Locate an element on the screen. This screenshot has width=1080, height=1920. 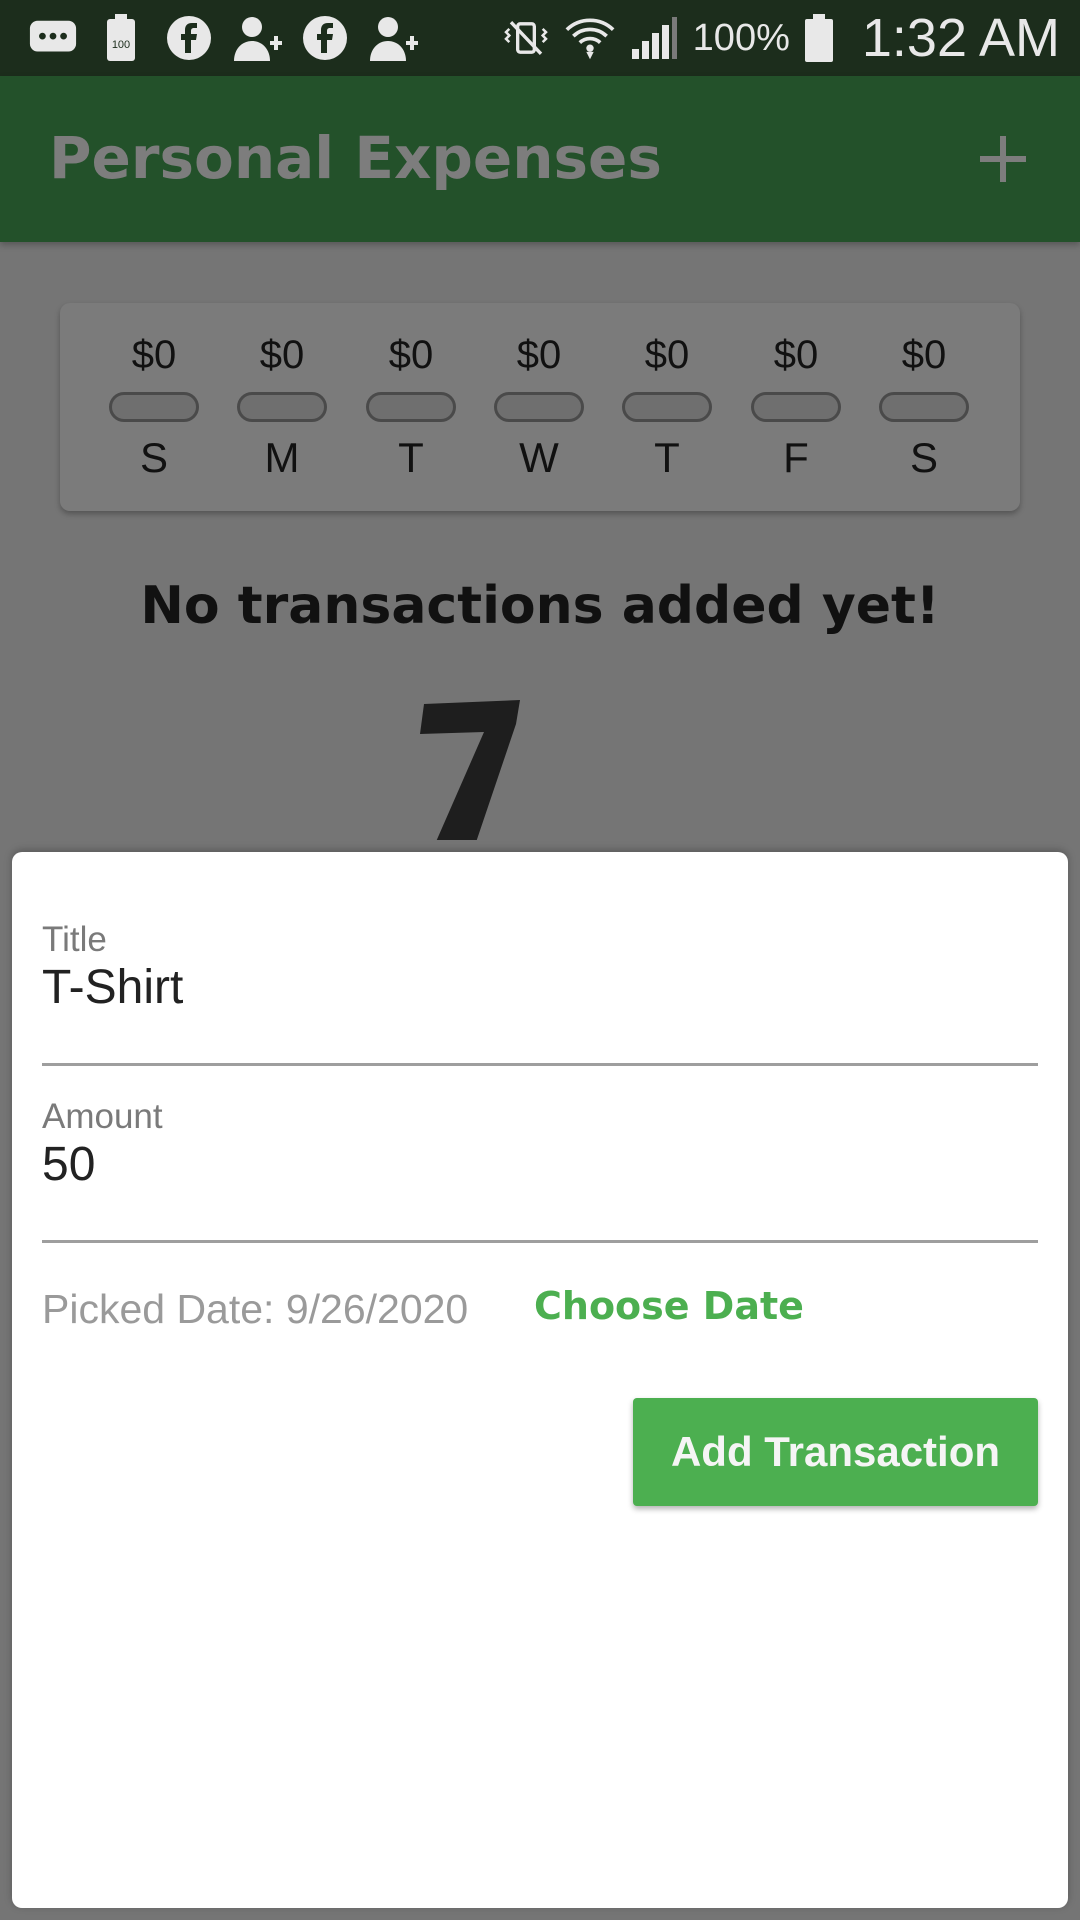
amount-underline is located at coordinates (540, 1241).